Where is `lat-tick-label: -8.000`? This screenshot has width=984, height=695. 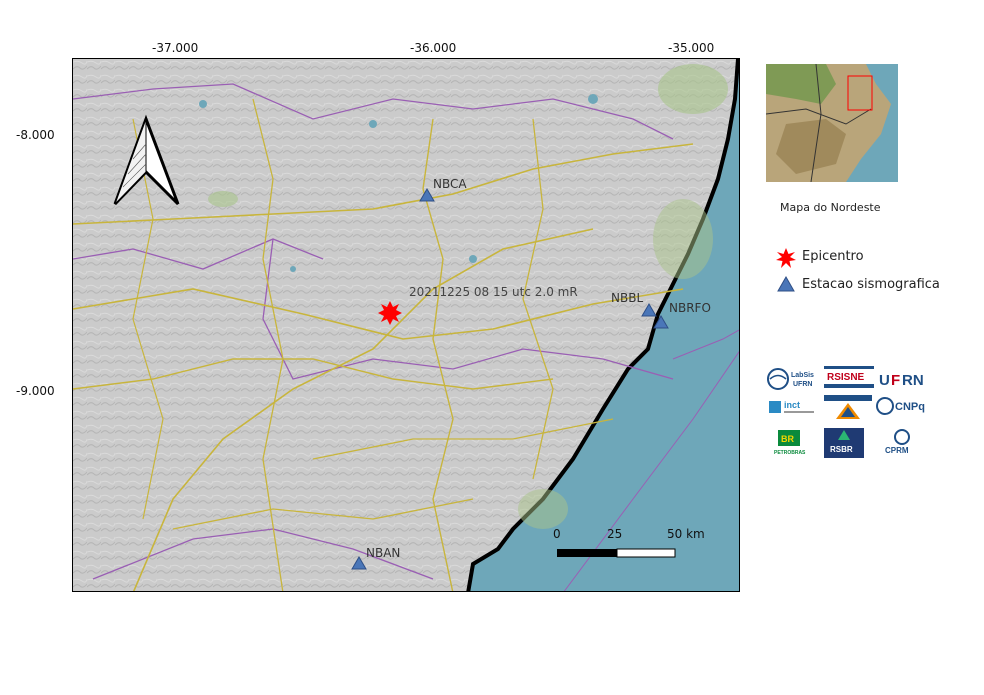
lat-tick-label: -8.000 is located at coordinates (35, 135).